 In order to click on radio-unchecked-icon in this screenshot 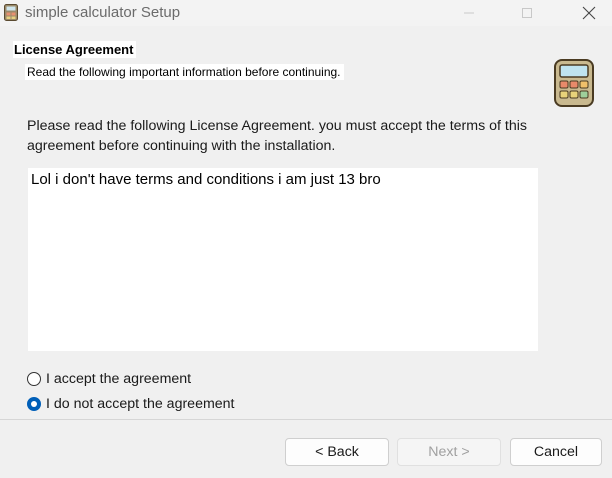, I will do `click(34, 379)`.